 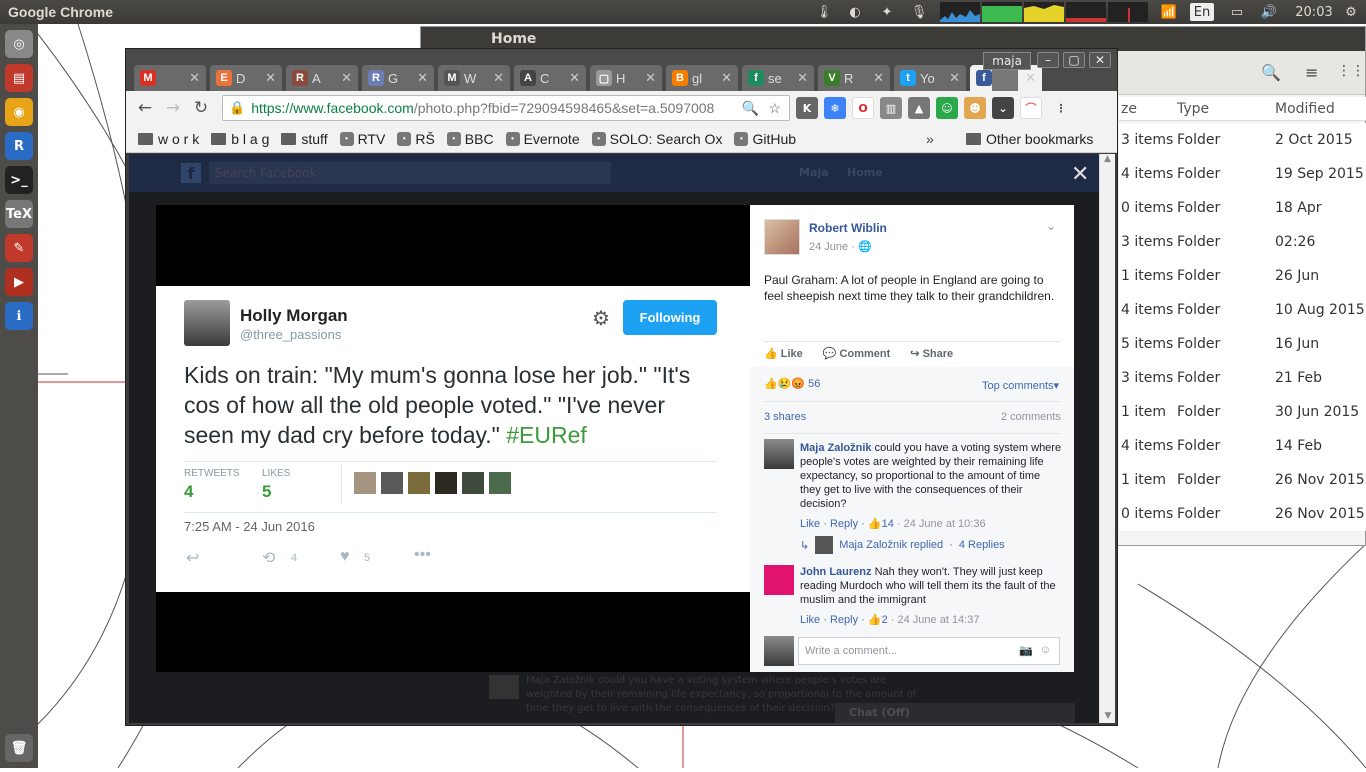 I want to click on like-button: 👍 Like, so click(x=783, y=353).